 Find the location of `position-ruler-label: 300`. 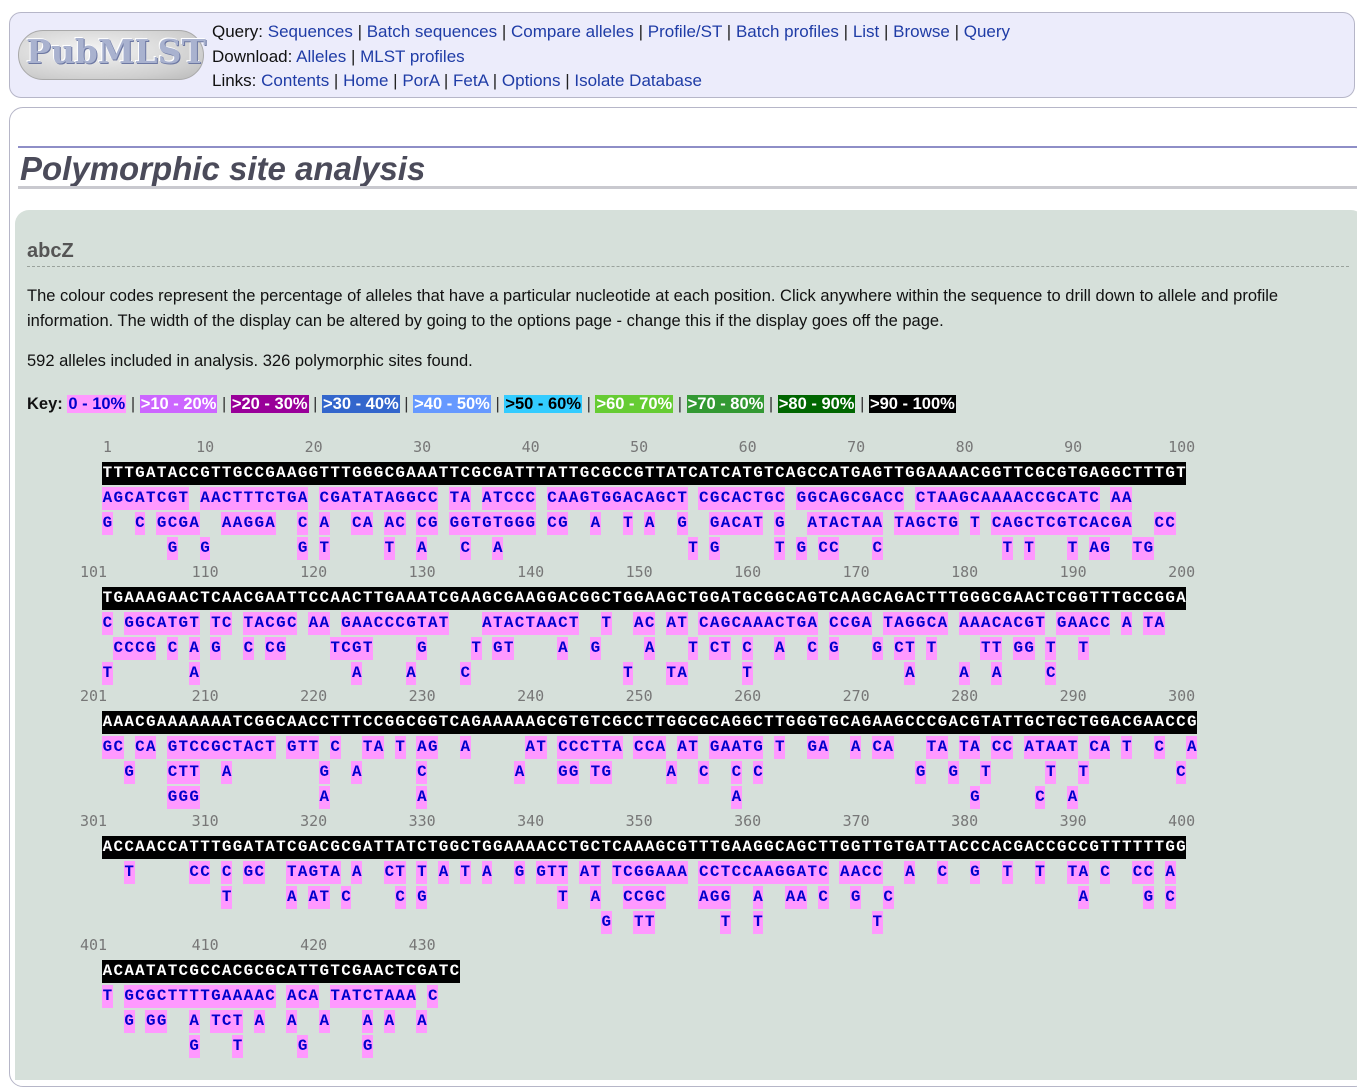

position-ruler-label: 300 is located at coordinates (1182, 696).